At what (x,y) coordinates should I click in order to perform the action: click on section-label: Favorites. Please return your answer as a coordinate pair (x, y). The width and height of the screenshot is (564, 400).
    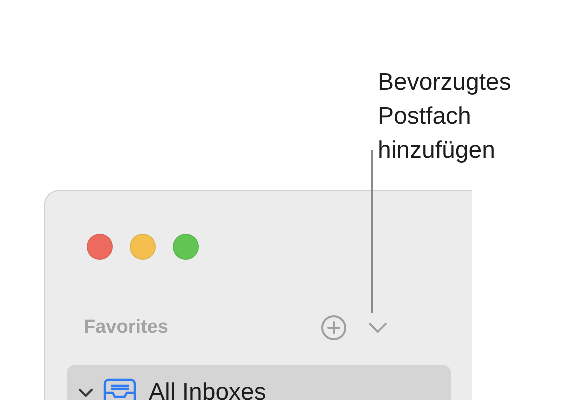
    Looking at the image, I should click on (127, 328).